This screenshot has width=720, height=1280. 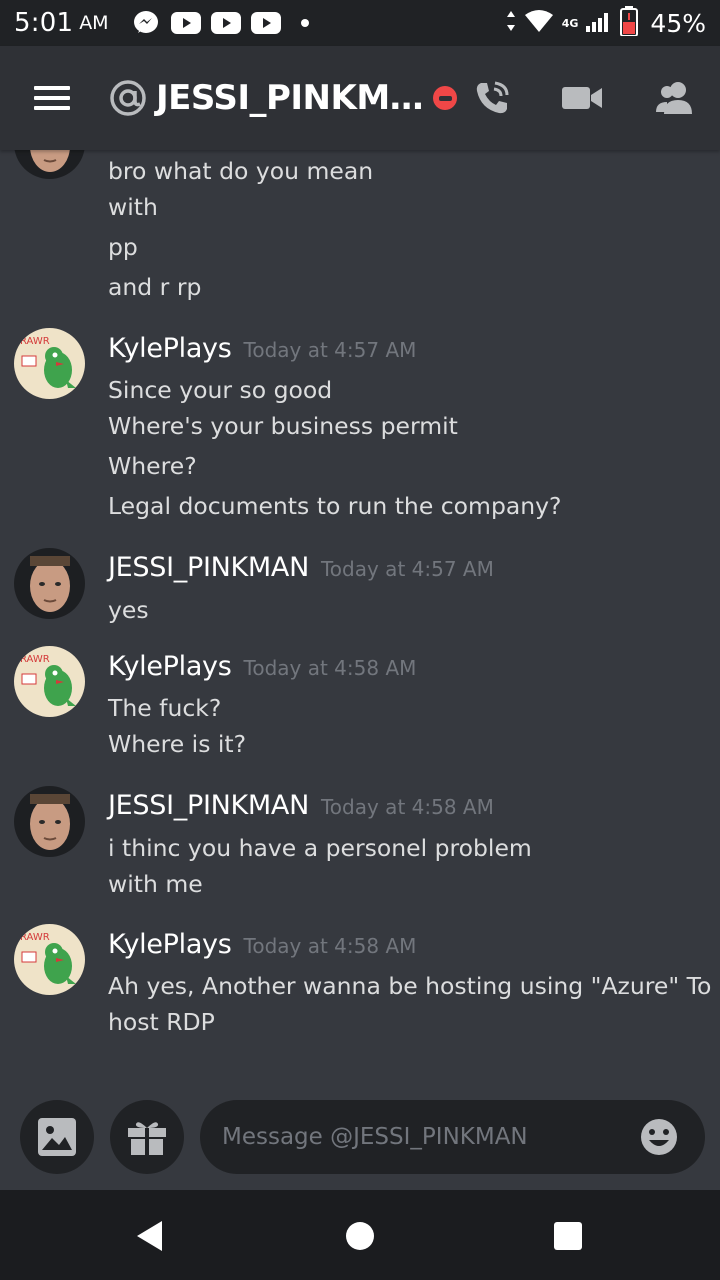 I want to click on message-body: The fuck? Where is it?, so click(x=177, y=726).